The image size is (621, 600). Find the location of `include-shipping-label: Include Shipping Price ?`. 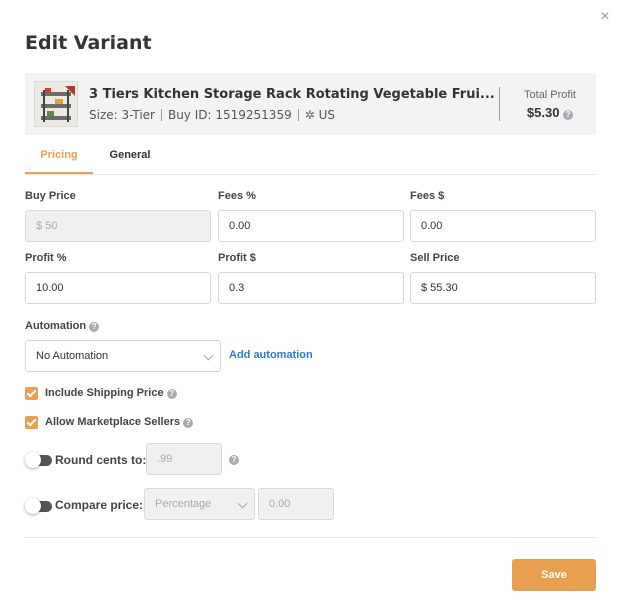

include-shipping-label: Include Shipping Price ? is located at coordinates (111, 393).